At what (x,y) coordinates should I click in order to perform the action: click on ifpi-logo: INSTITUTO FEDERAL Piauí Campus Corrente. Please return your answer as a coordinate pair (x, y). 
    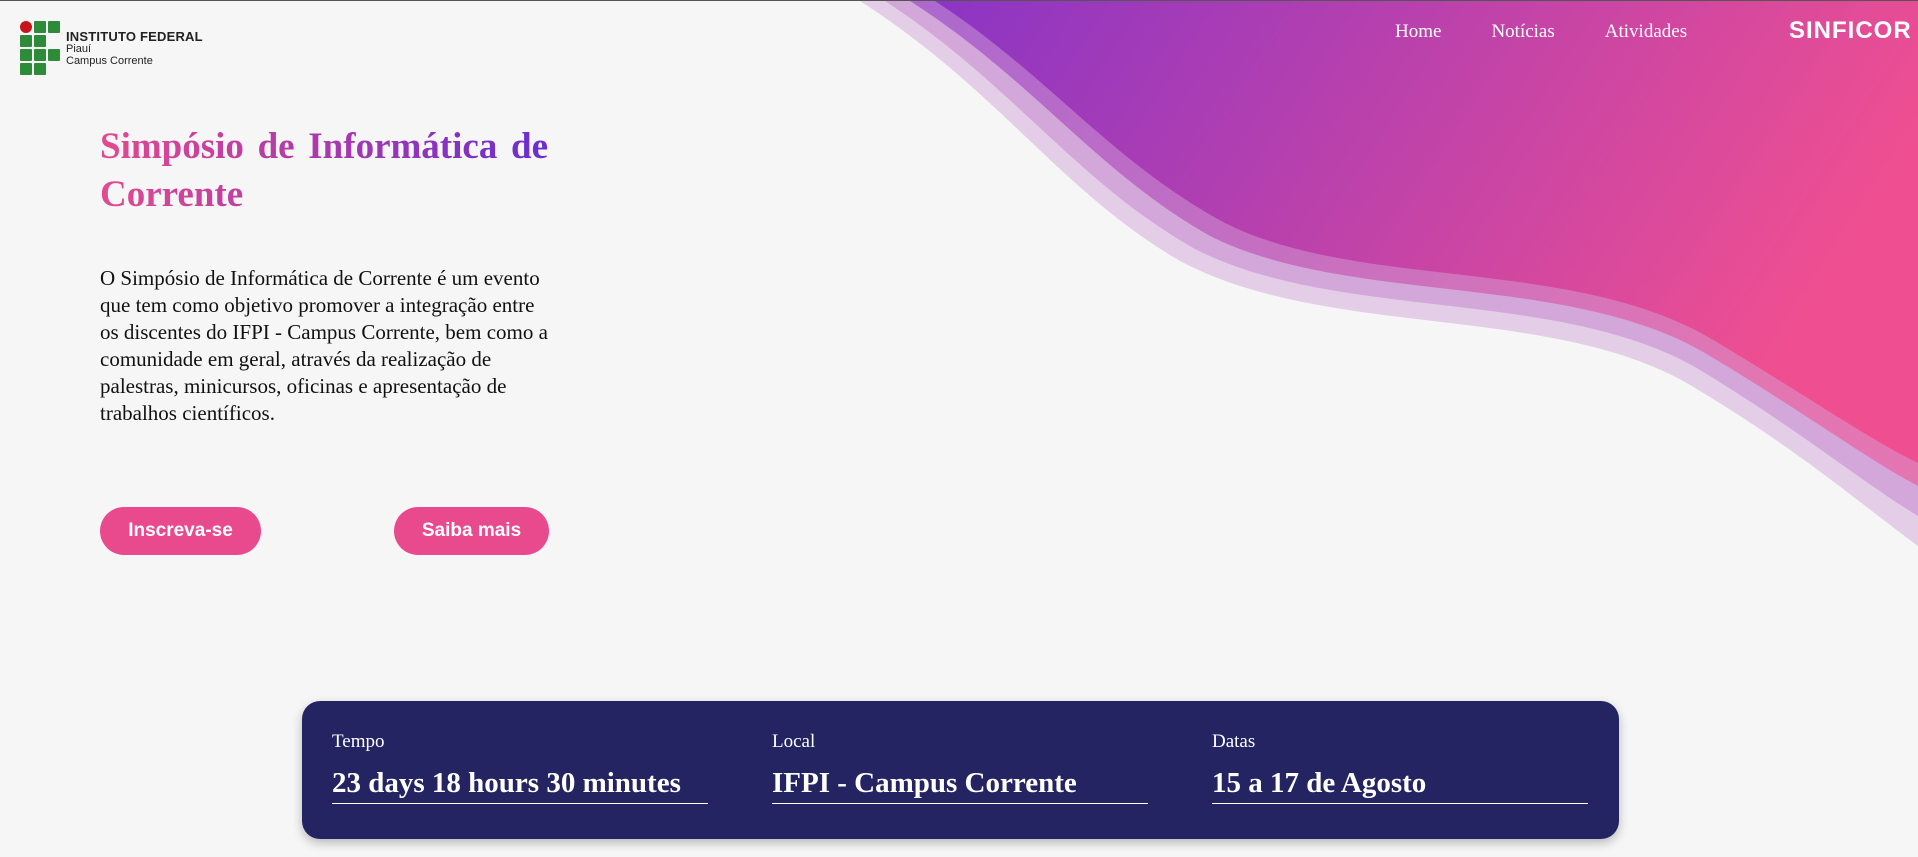
    Looking at the image, I should click on (111, 48).